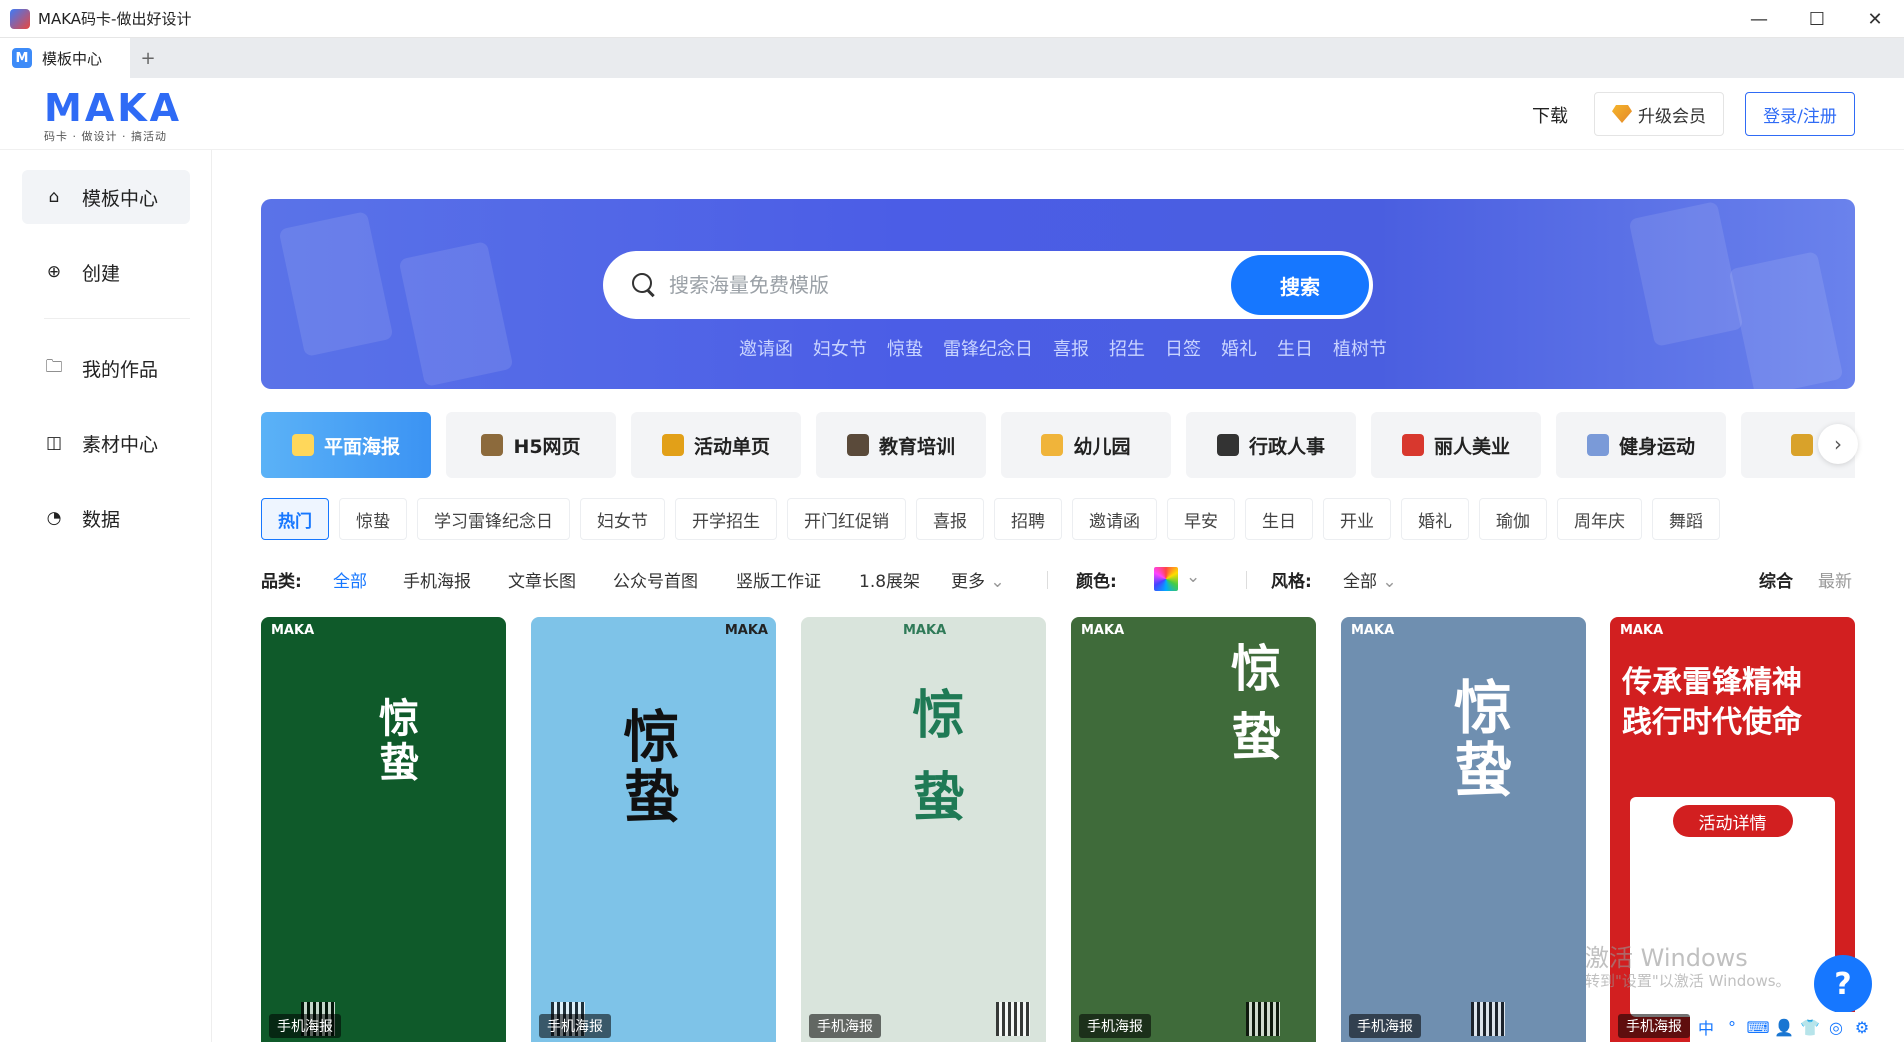 The height and width of the screenshot is (1042, 1904). Describe the element at coordinates (1599, 519) in the screenshot. I see `tag: 周年庆` at that location.